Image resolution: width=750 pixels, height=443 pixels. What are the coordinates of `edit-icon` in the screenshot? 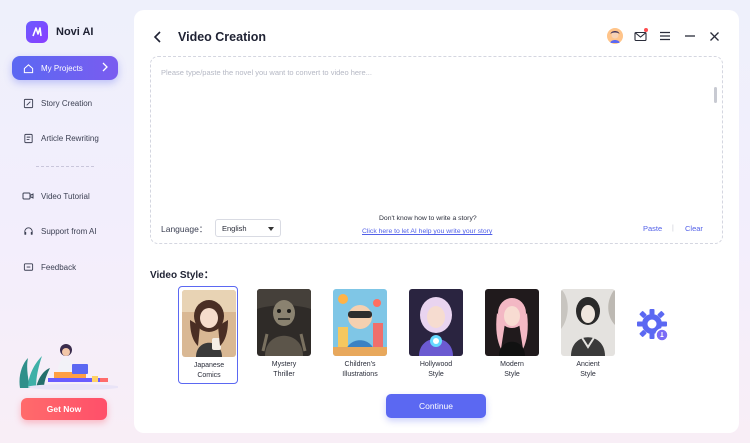 It's located at (28, 103).